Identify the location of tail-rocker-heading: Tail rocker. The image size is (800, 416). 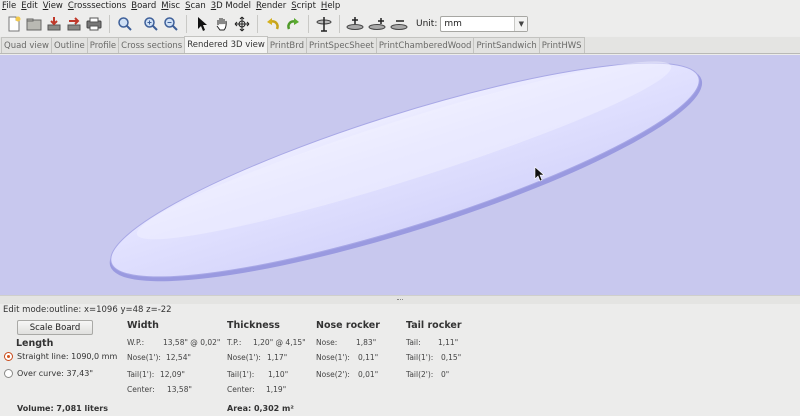
(434, 325).